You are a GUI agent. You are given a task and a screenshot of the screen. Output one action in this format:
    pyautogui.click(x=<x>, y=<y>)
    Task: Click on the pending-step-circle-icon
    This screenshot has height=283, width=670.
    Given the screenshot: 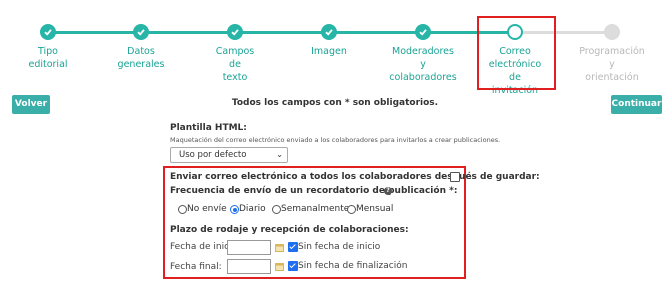 What is the action you would take?
    pyautogui.click(x=612, y=32)
    